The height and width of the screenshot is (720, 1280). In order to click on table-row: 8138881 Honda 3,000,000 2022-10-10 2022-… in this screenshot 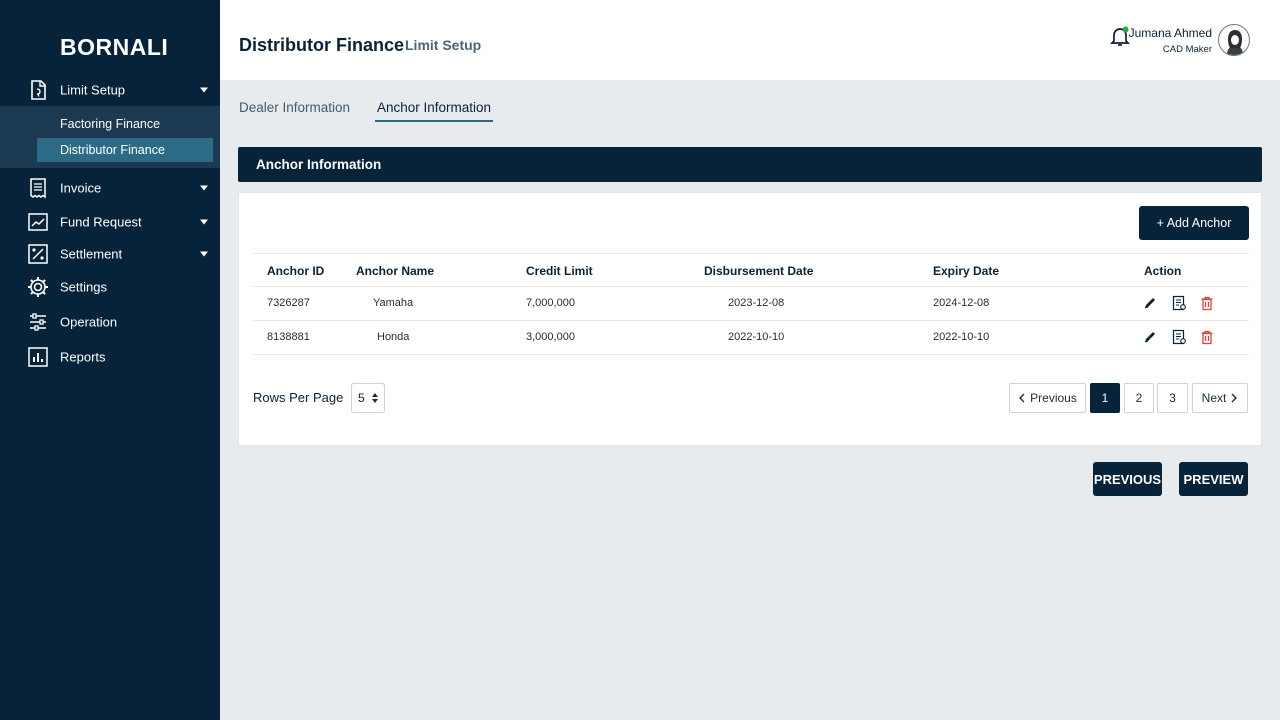, I will do `click(751, 338)`.